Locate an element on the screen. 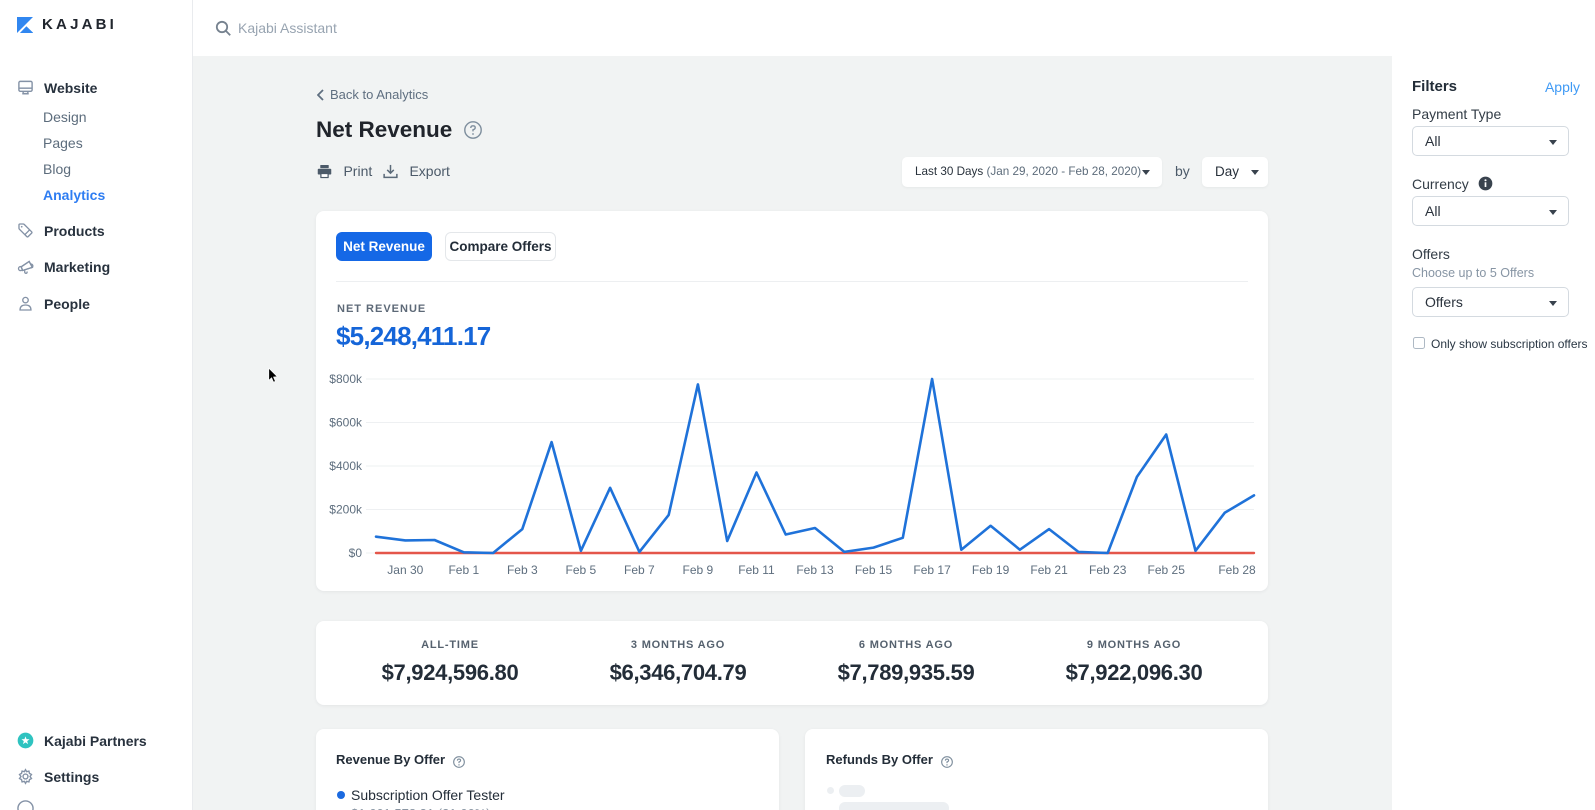 The height and width of the screenshot is (810, 1595). svg-text: Feb 21 is located at coordinates (1049, 570).